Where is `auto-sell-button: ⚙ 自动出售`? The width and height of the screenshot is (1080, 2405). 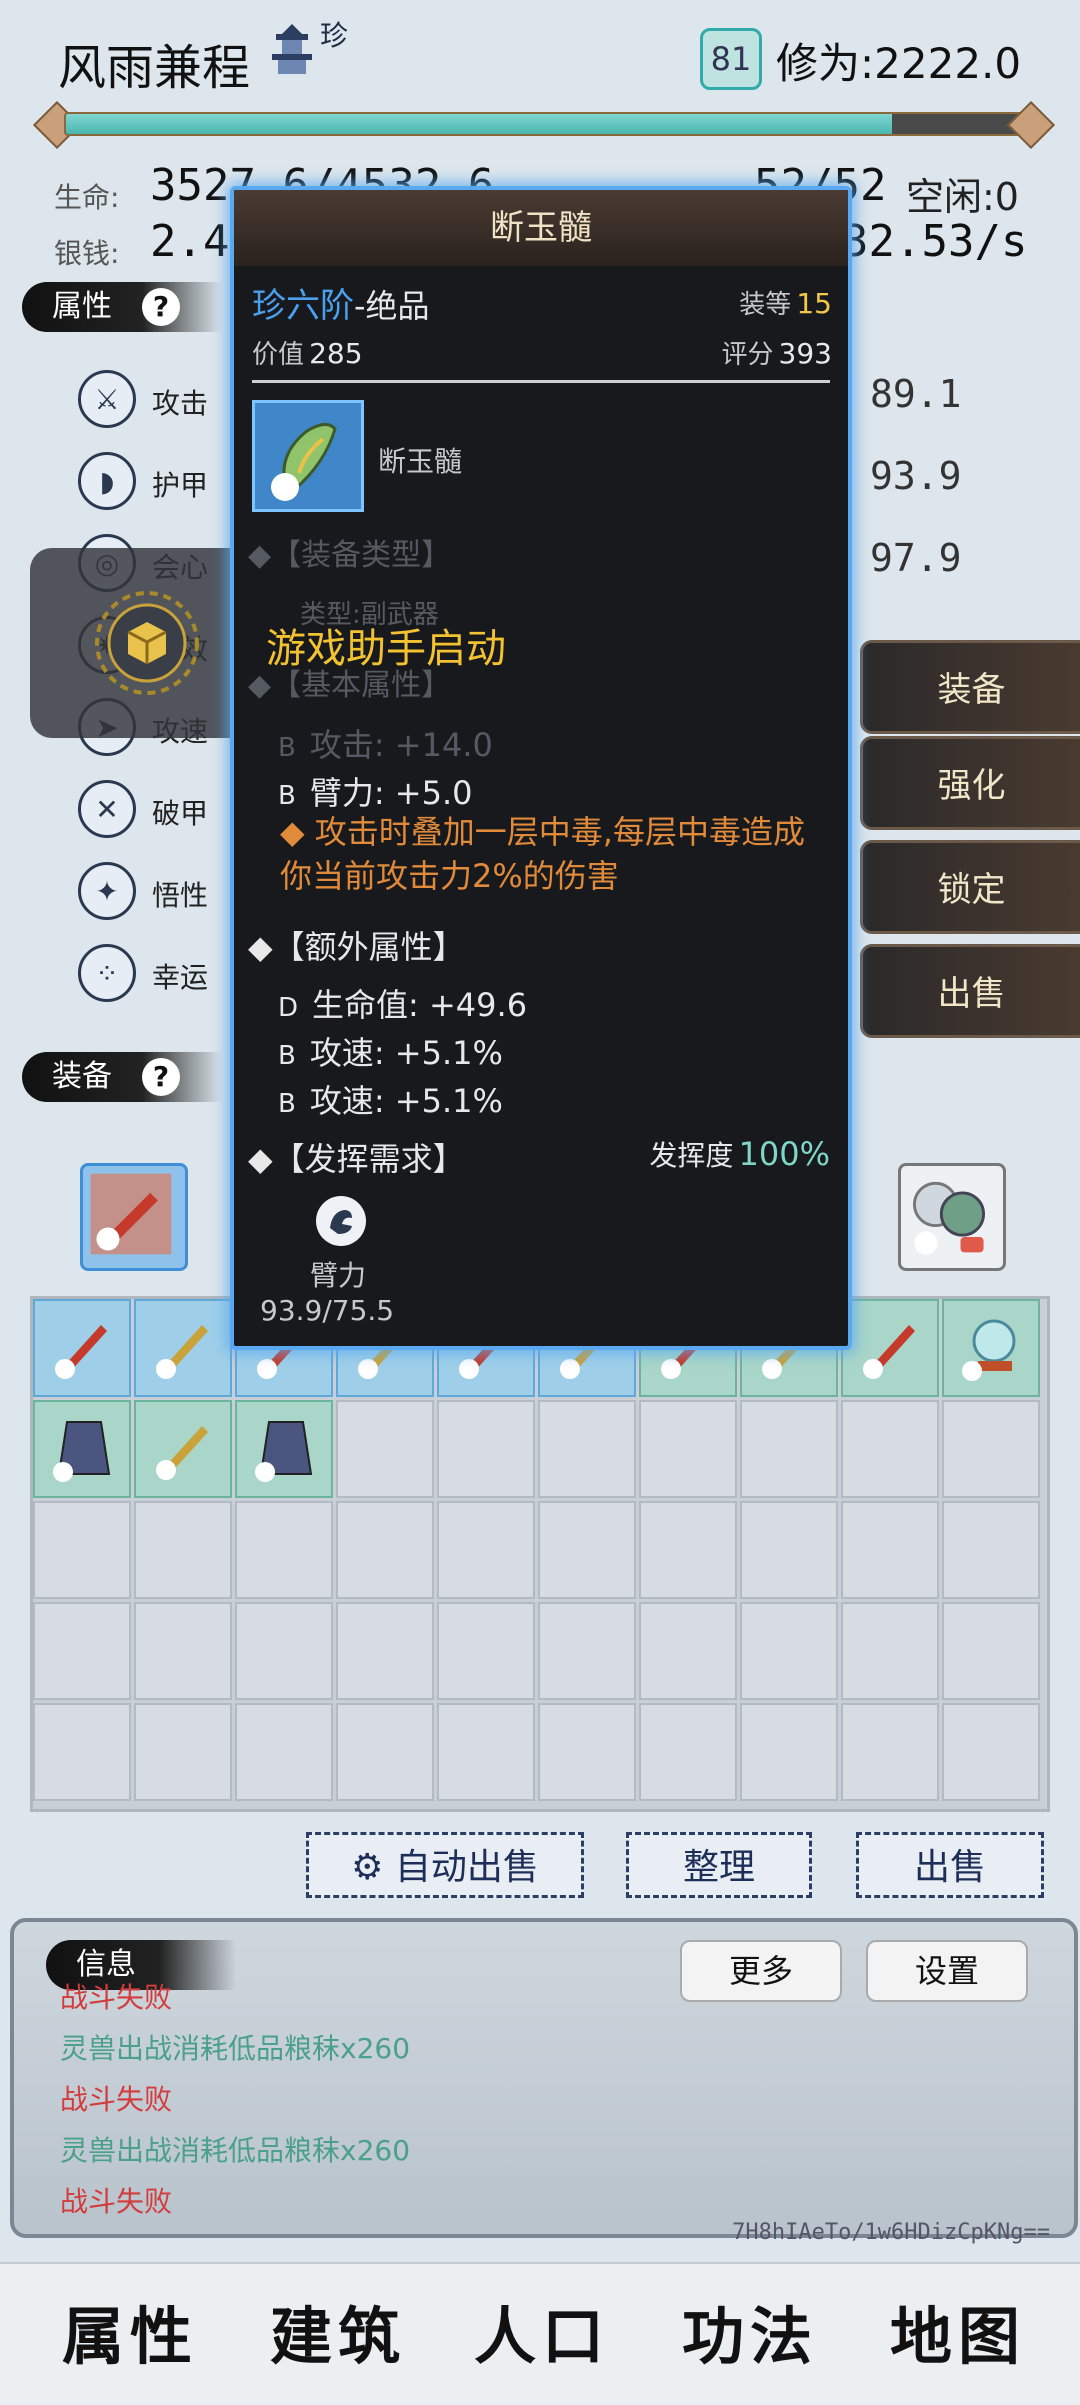 auto-sell-button: ⚙ 自动出售 is located at coordinates (445, 1865).